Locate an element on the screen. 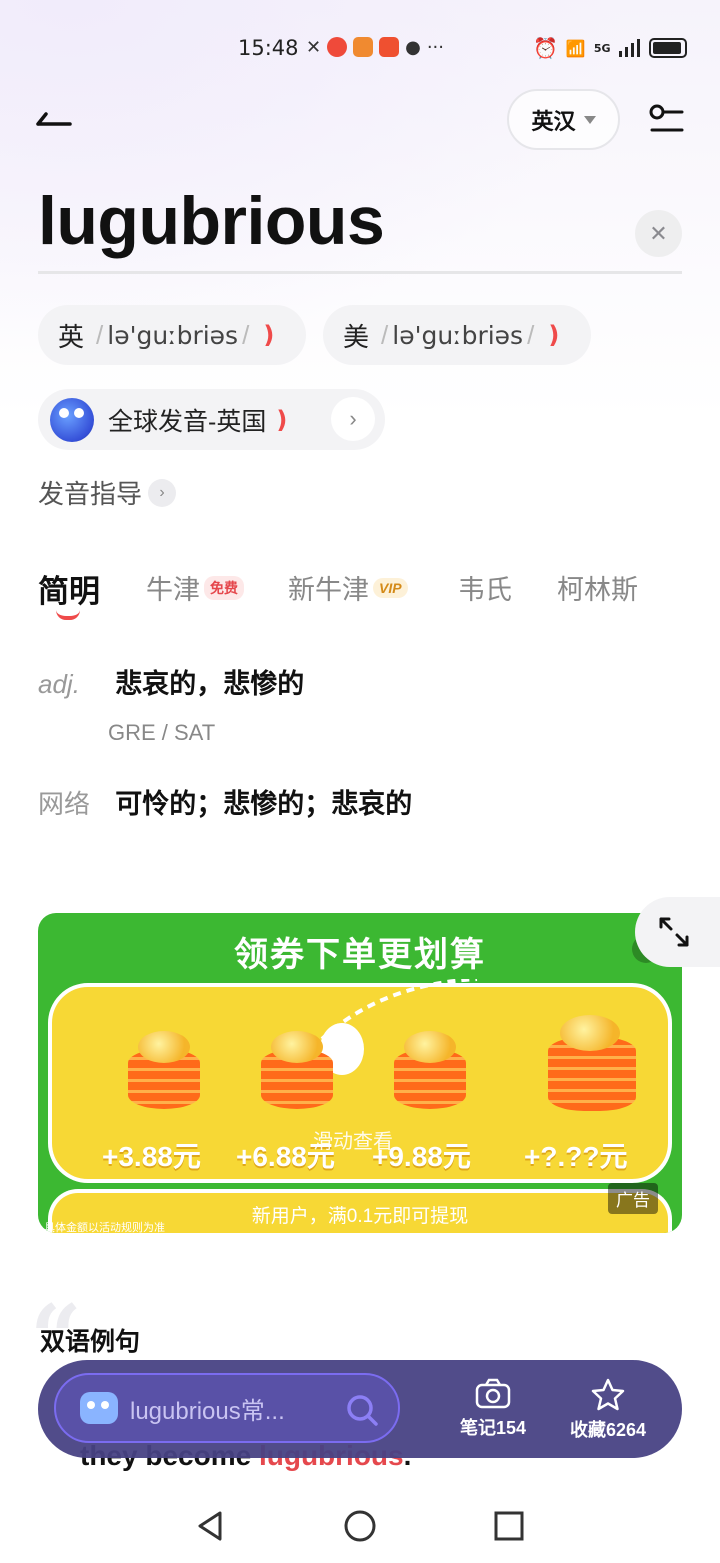 This screenshot has height=1563, width=720. uk-pronunciation: 英 / lə'guːbriəs / ) is located at coordinates (172, 335).